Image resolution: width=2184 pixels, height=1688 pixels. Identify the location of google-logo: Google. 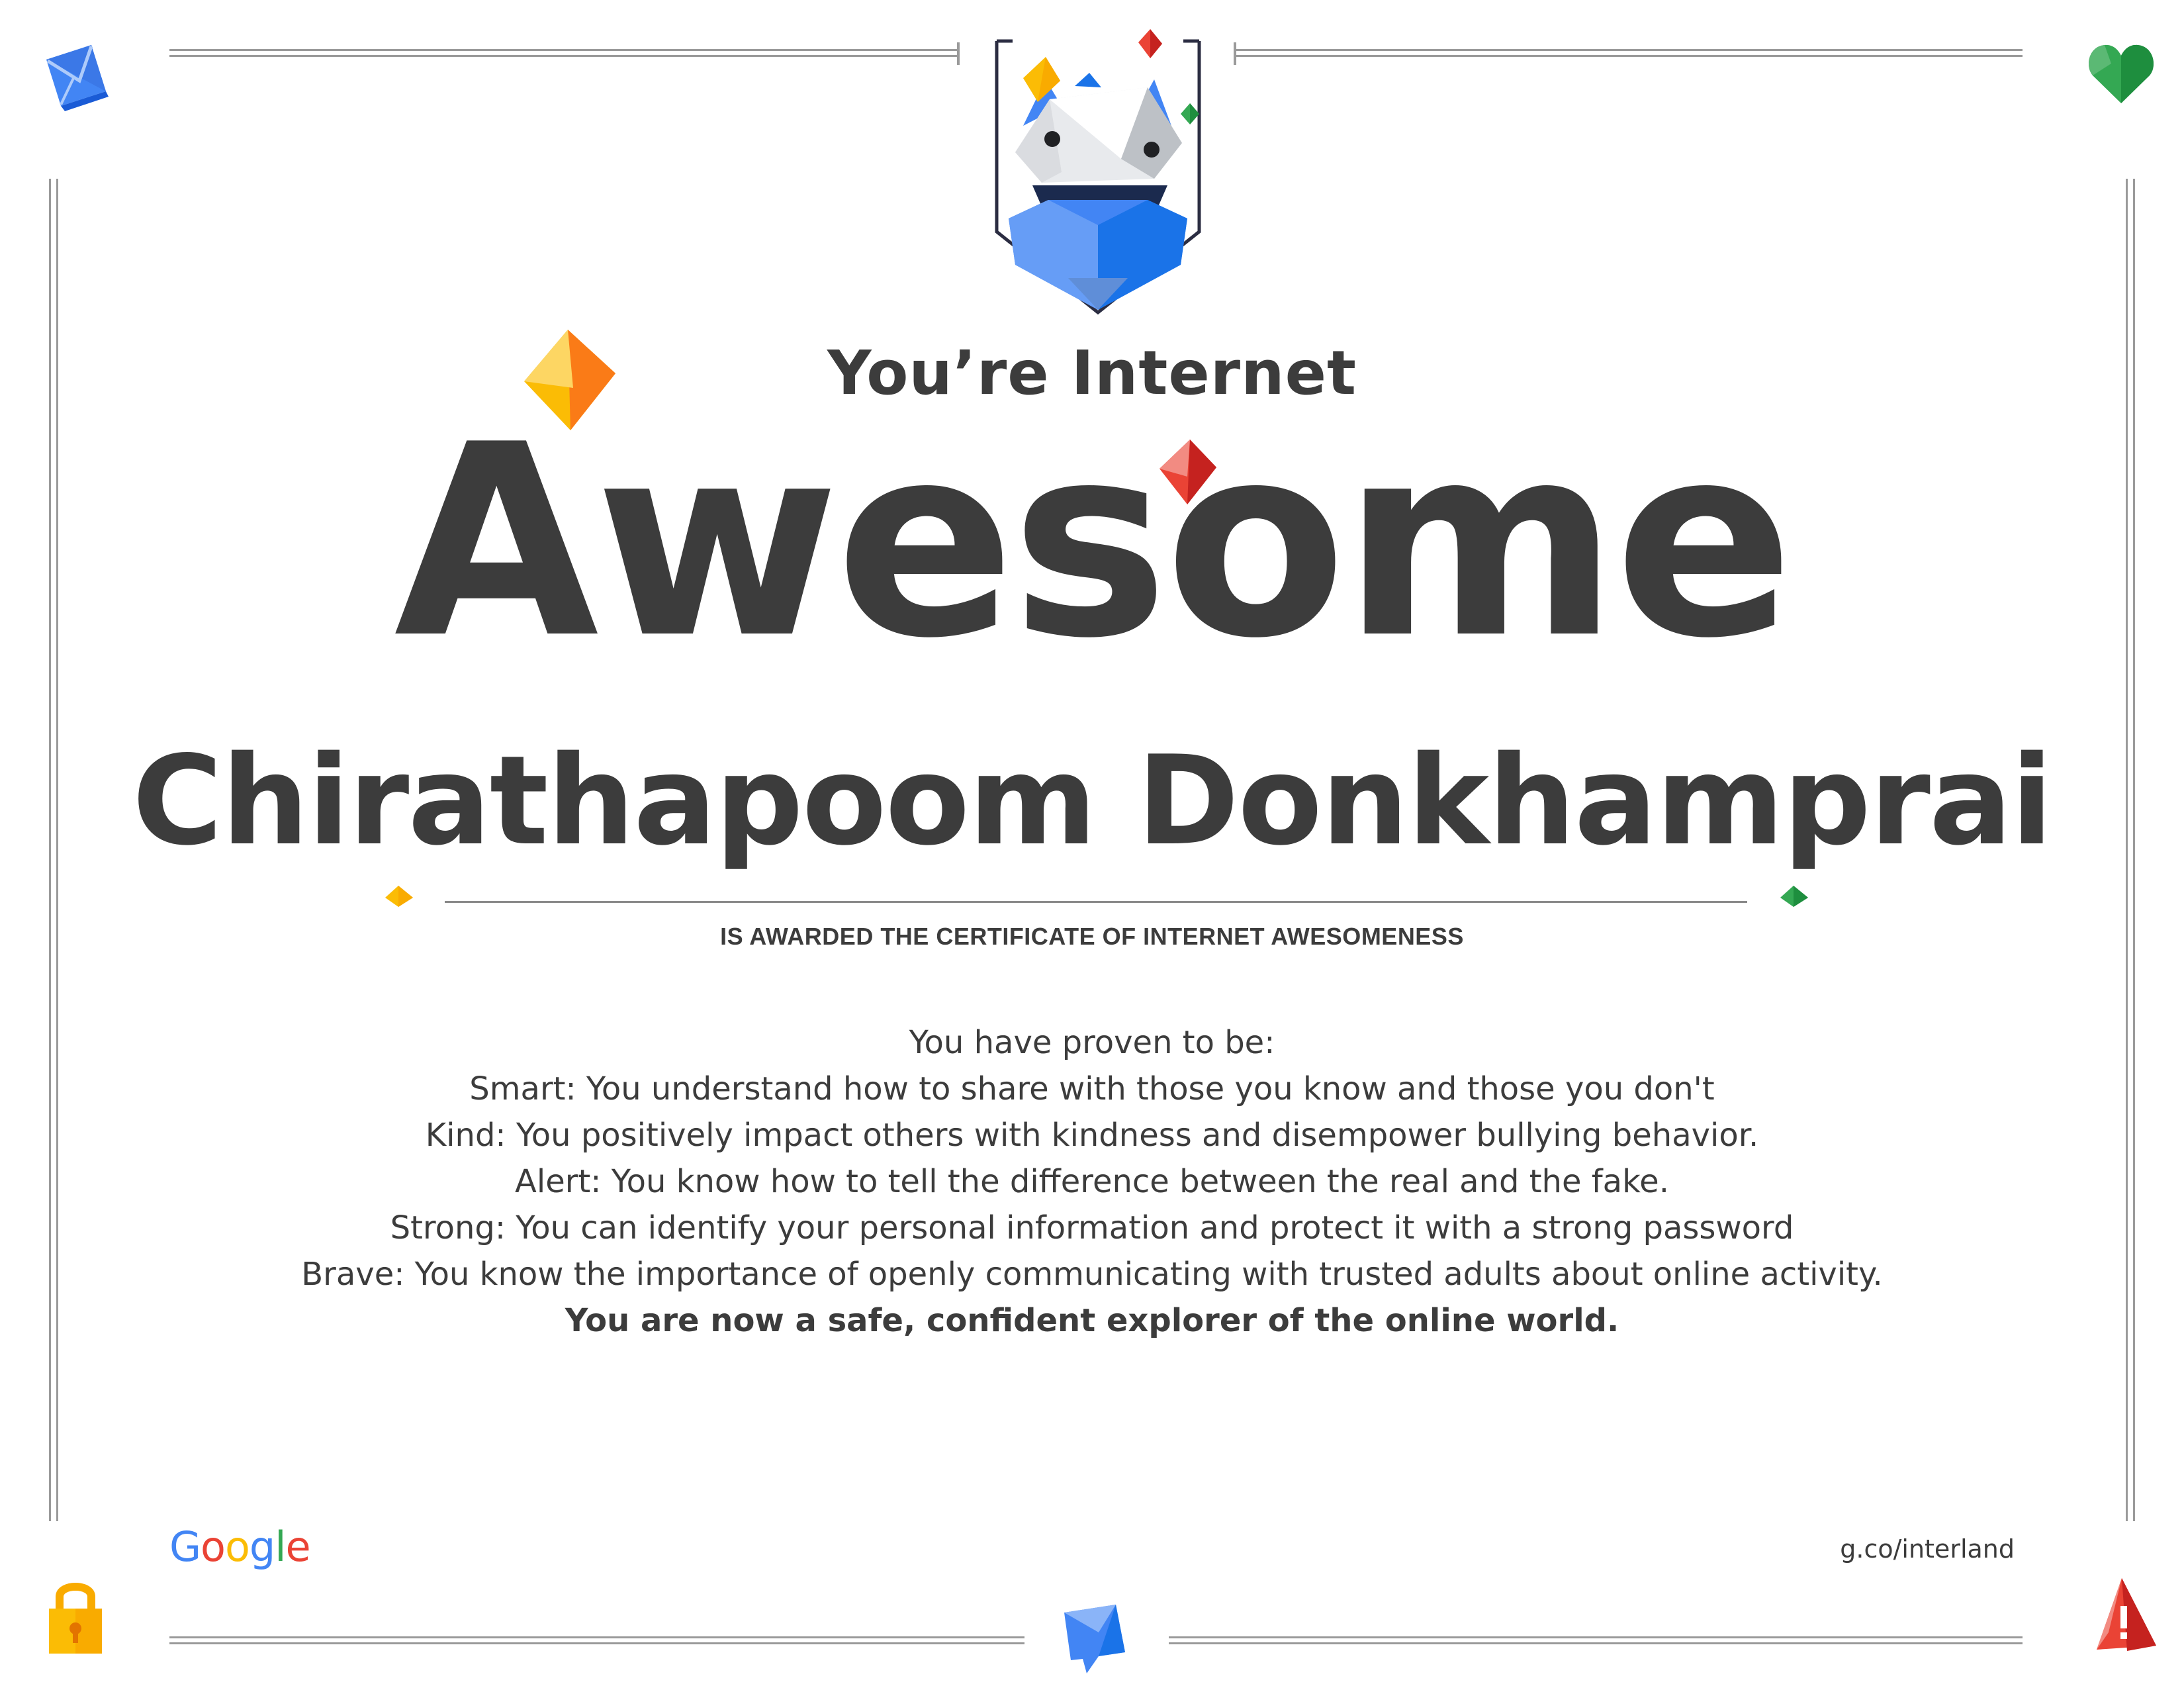
(240, 1547).